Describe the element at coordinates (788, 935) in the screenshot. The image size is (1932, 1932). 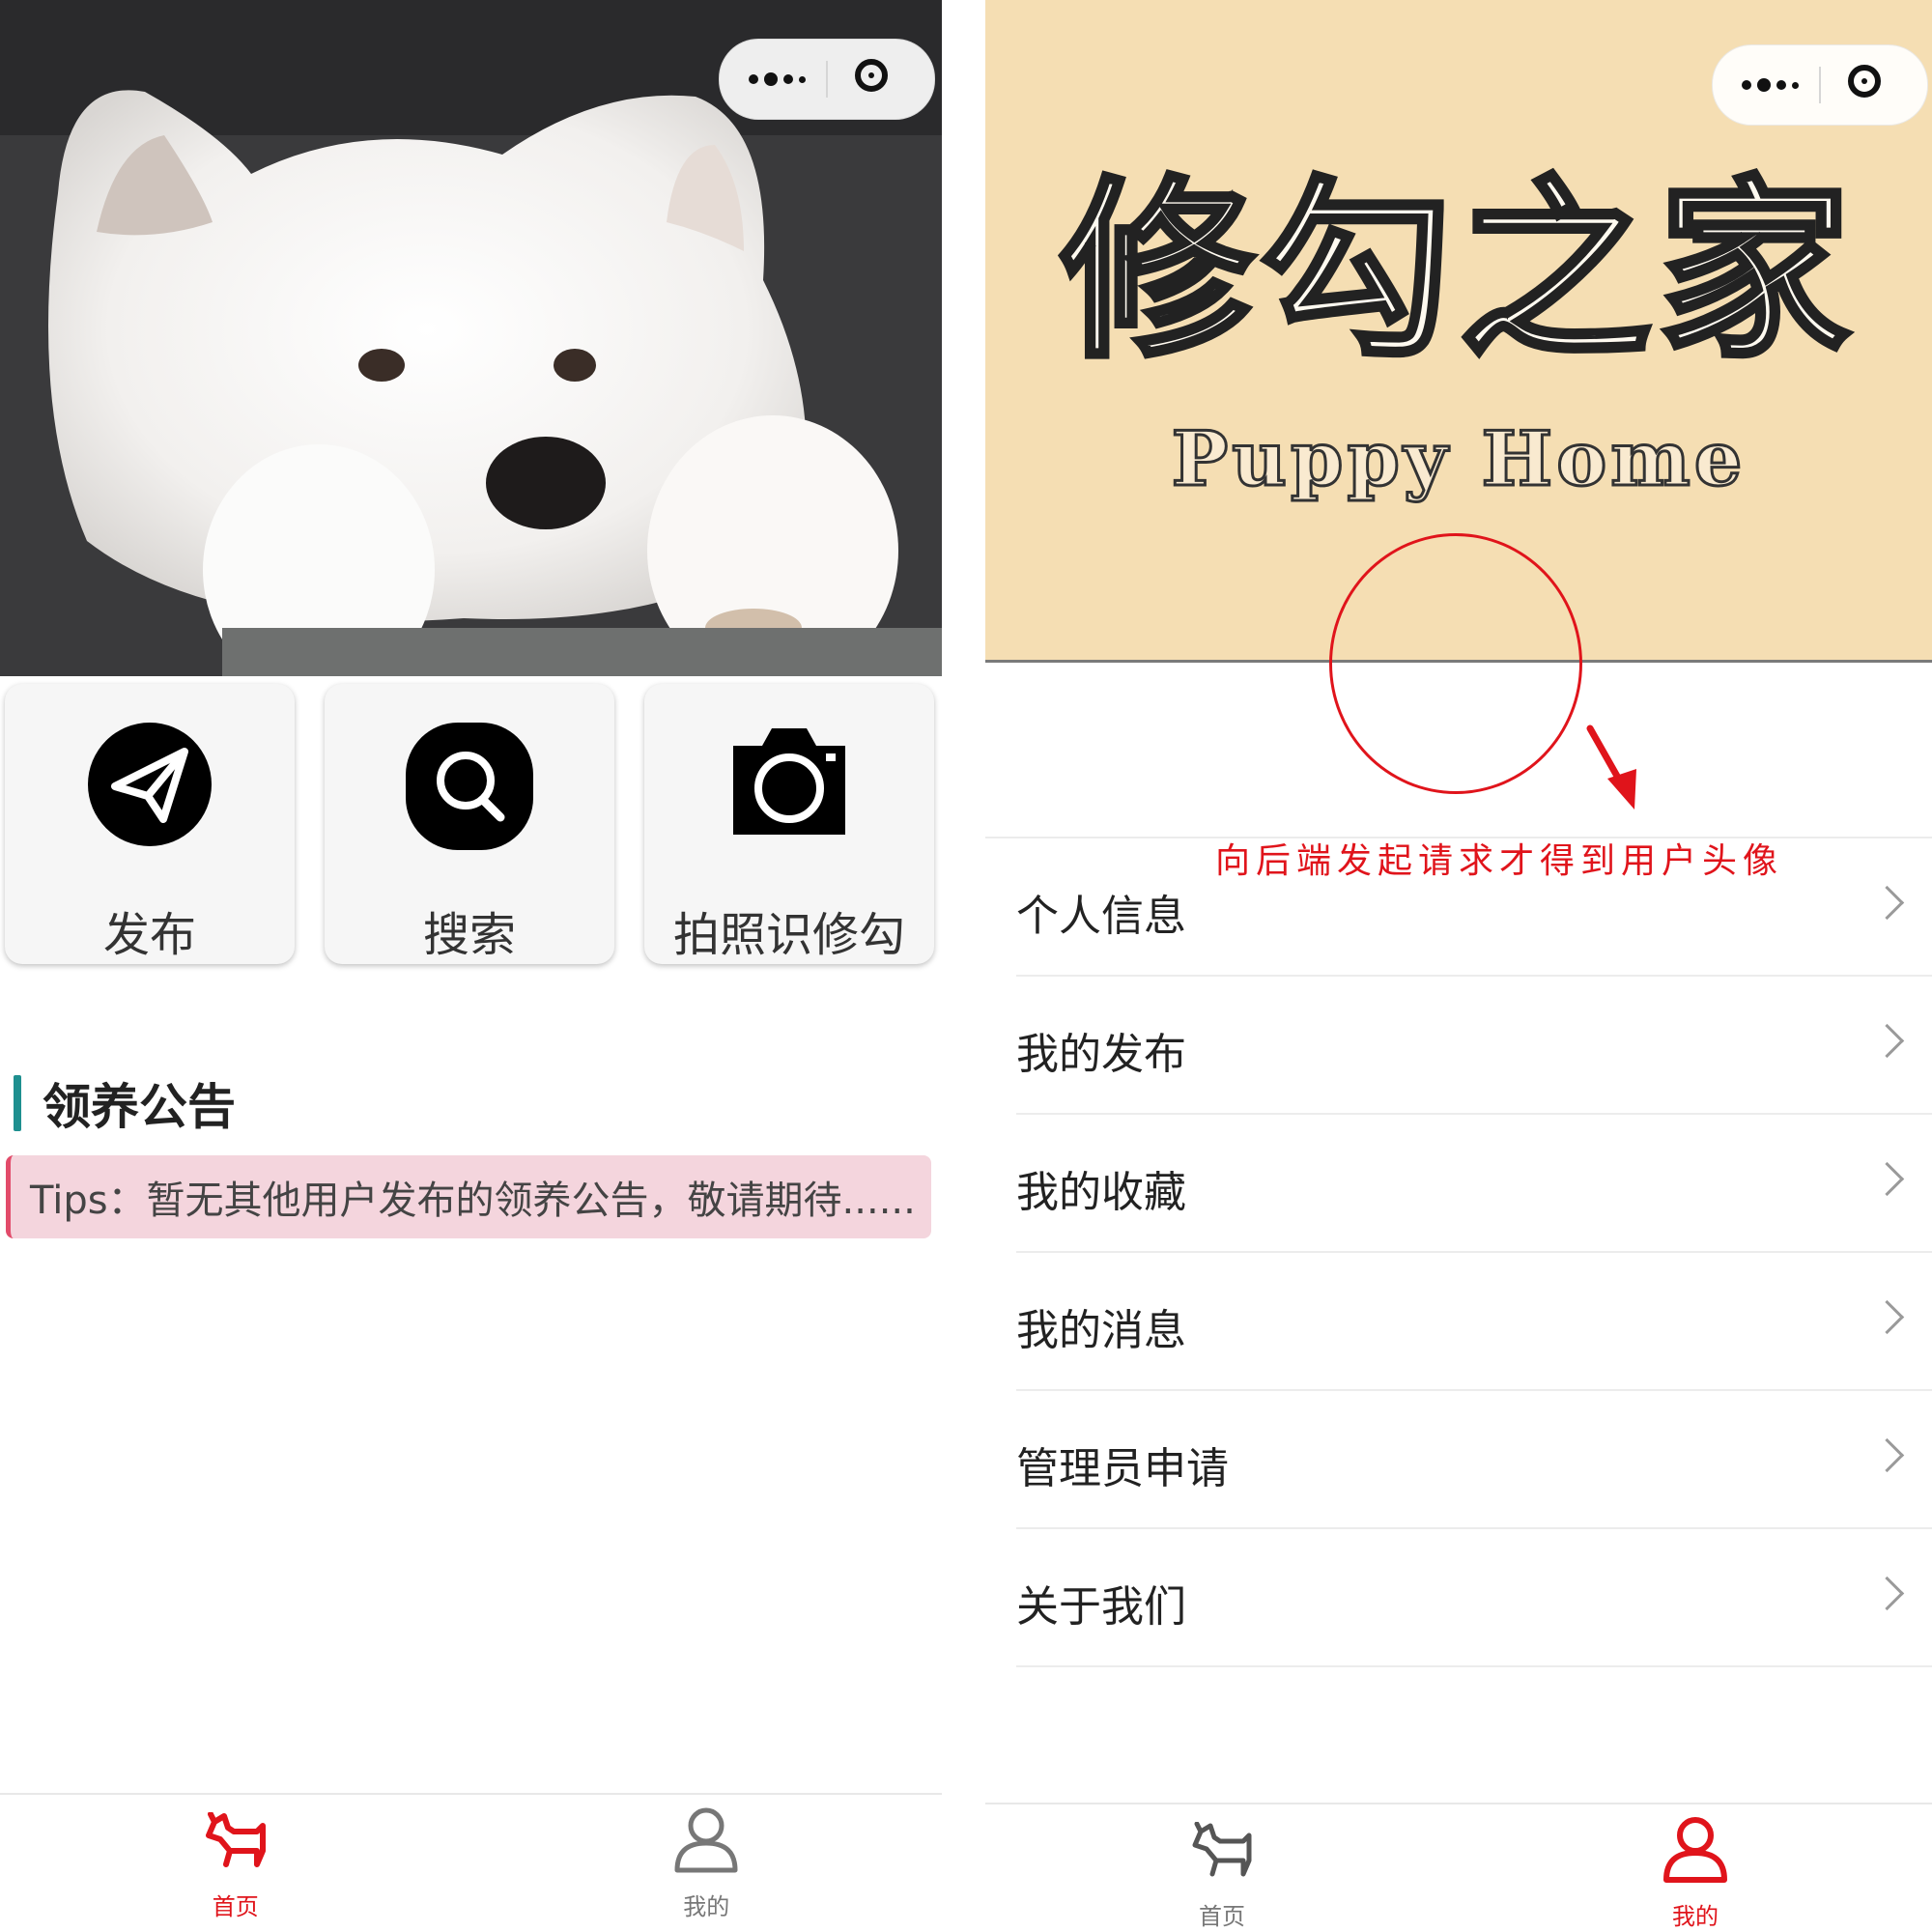
I see `photo-identify-label: 拍照识修勾` at that location.